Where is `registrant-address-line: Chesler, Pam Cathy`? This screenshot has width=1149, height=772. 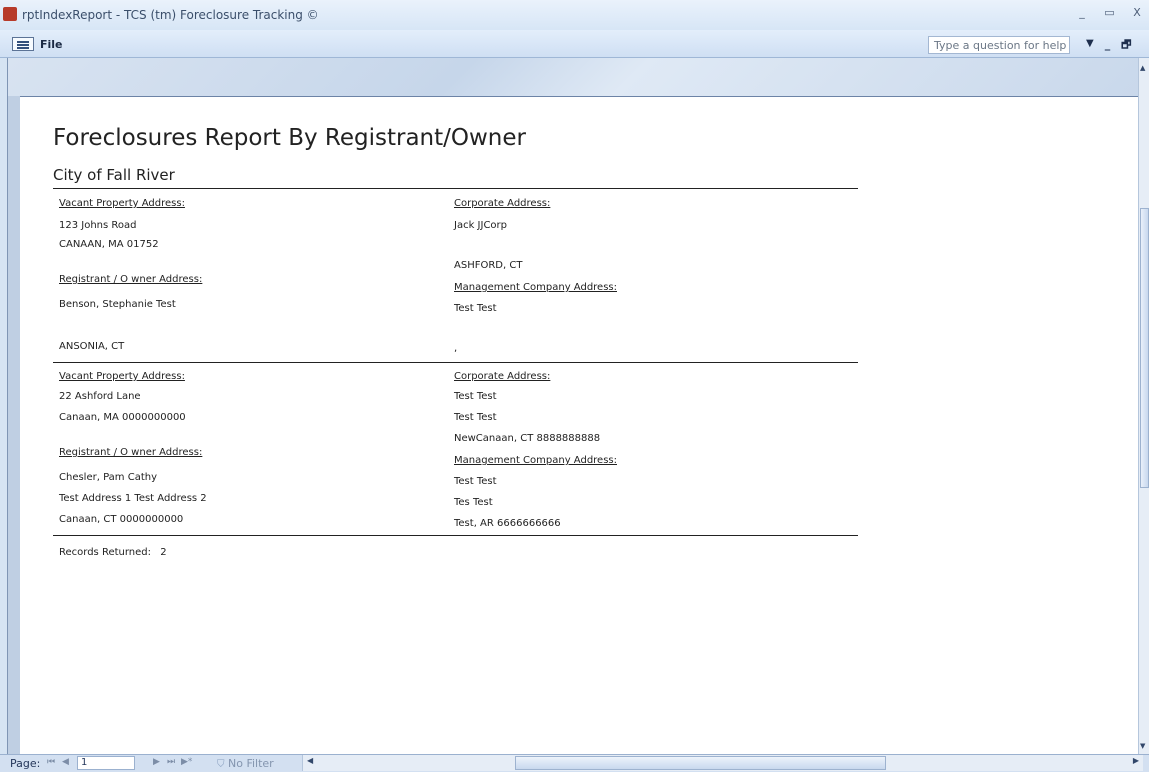 registrant-address-line: Chesler, Pam Cathy is located at coordinates (108, 477).